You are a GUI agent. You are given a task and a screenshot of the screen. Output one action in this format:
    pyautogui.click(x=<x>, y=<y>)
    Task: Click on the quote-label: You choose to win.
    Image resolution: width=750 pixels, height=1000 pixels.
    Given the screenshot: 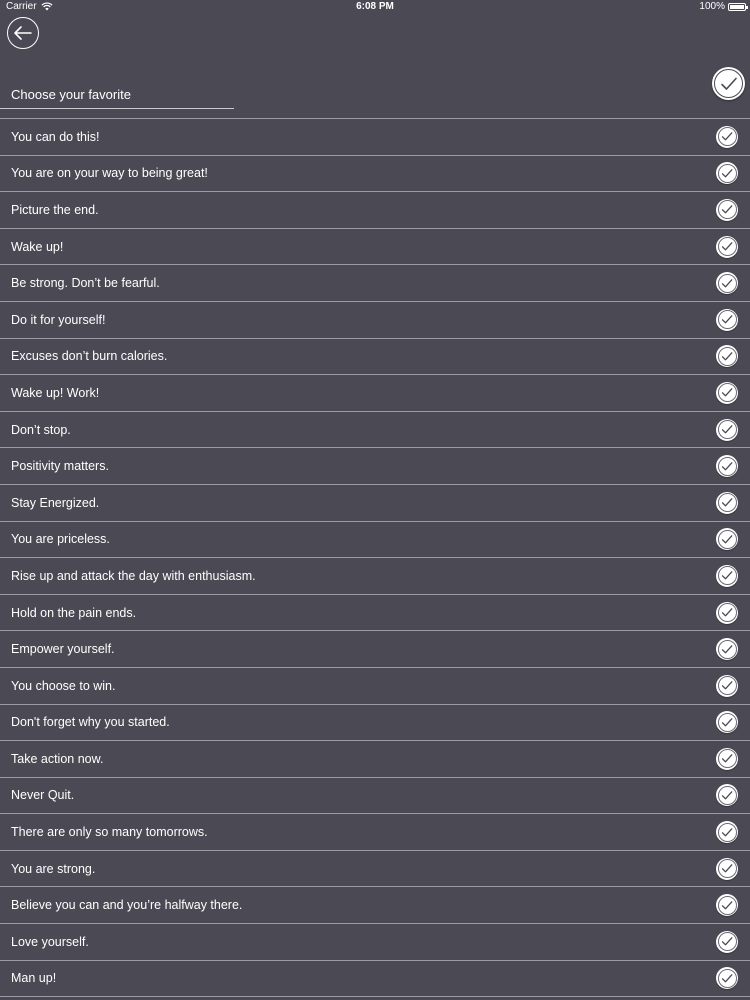 What is the action you would take?
    pyautogui.click(x=63, y=685)
    